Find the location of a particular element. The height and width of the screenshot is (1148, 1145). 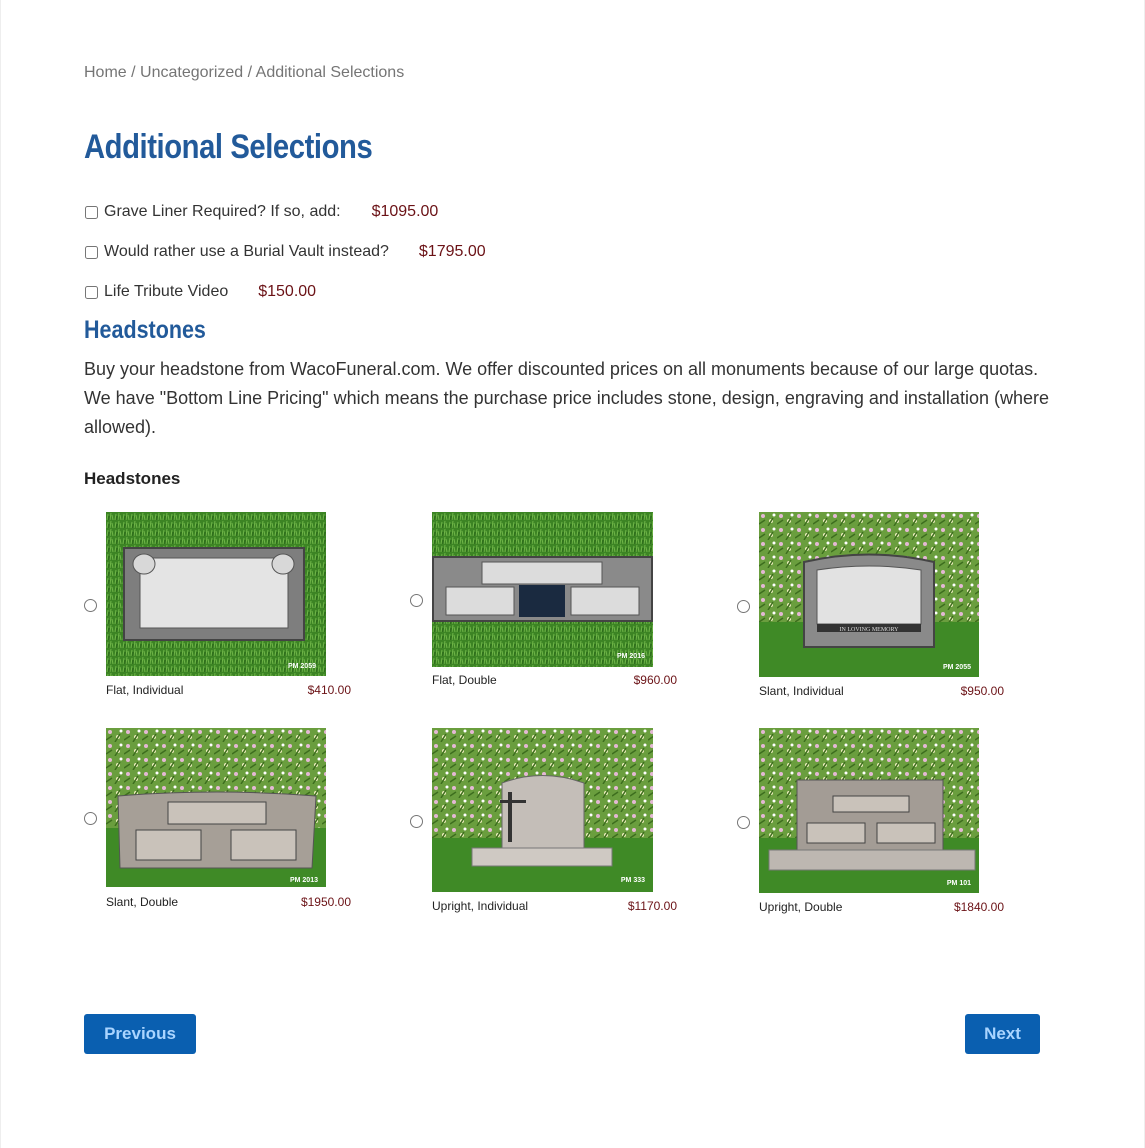

headstone-option-flat-double: PM 2016 Flat, Double $960.00 is located at coordinates (550, 602).